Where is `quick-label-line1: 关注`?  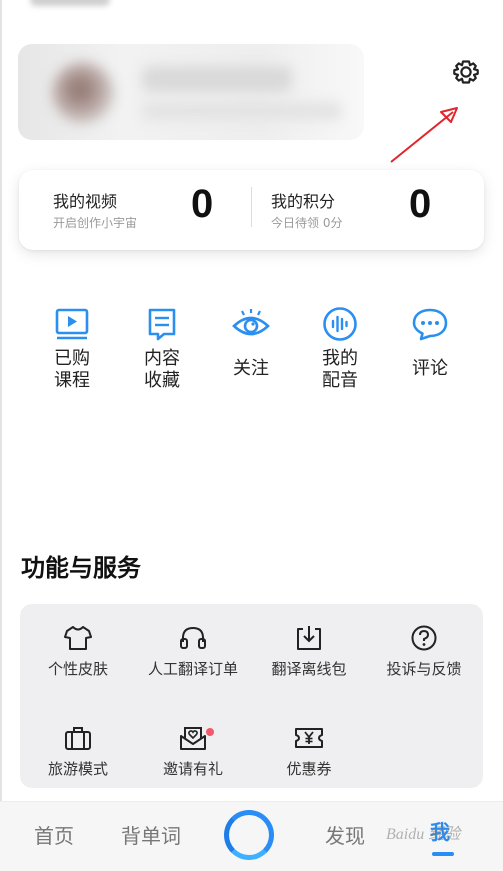 quick-label-line1: 关注 is located at coordinates (251, 368).